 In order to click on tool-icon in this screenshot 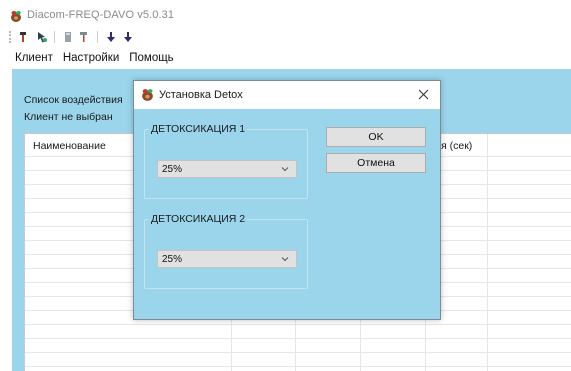, I will do `click(67, 37)`.